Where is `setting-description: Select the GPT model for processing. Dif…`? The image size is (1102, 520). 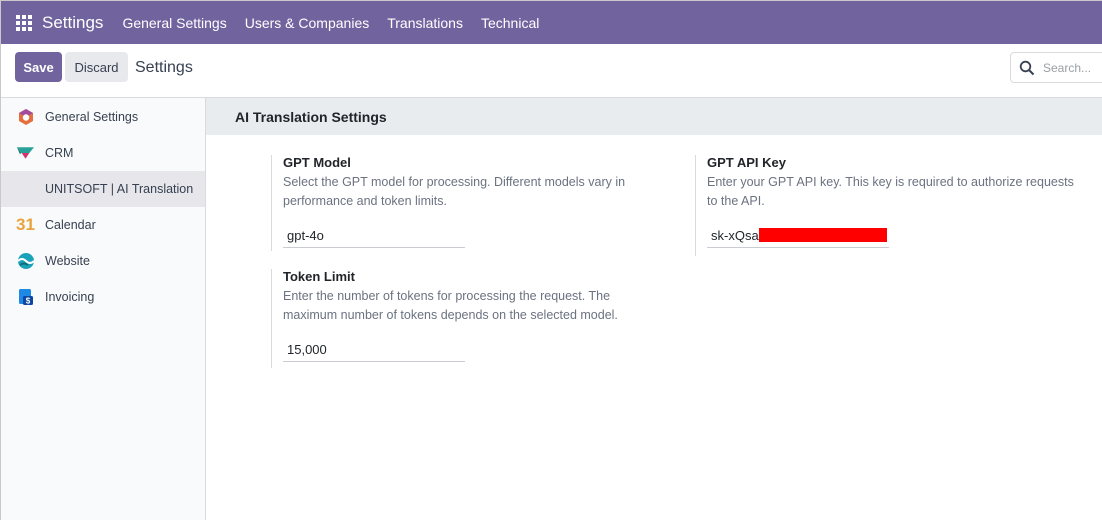 setting-description: Select the GPT model for processing. Dif… is located at coordinates (454, 191).